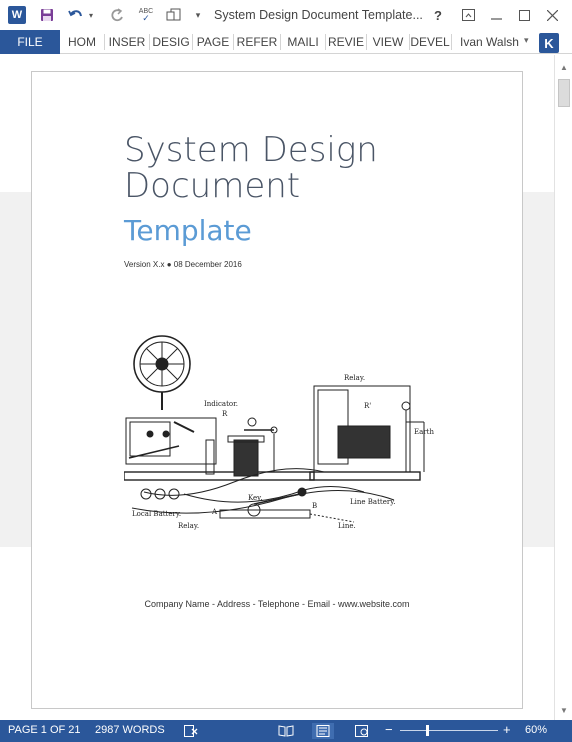  What do you see at coordinates (188, 526) in the screenshot?
I see `label-relay-bottom: Relay.` at bounding box center [188, 526].